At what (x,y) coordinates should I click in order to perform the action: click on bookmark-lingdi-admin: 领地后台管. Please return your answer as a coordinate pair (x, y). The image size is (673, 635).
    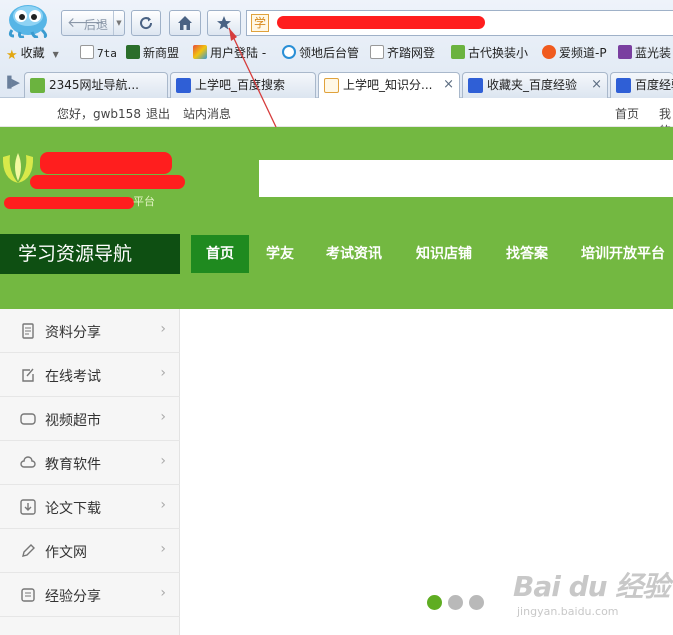
    Looking at the image, I should click on (320, 53).